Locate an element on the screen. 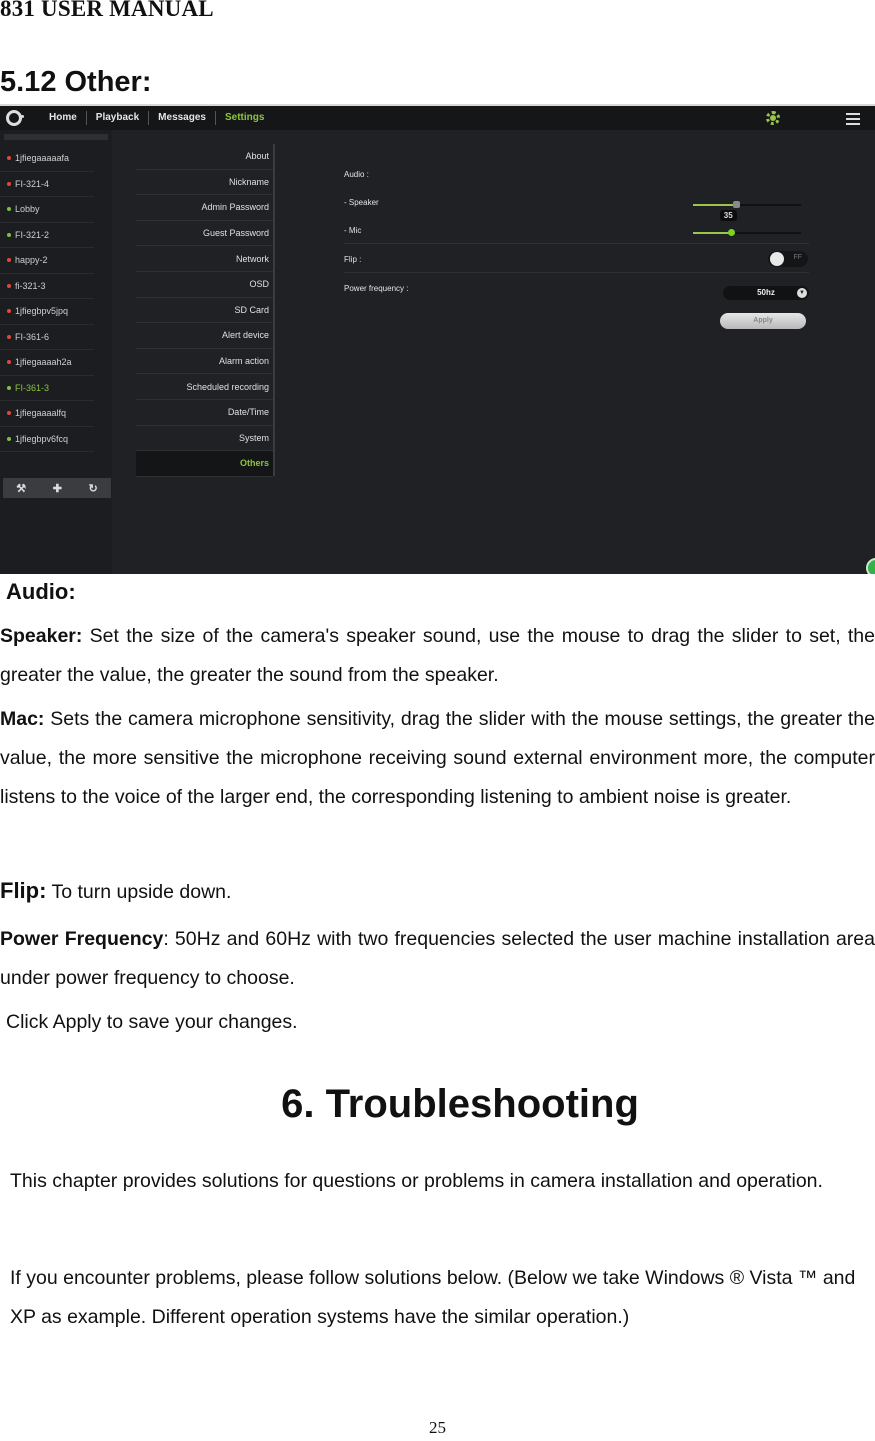  device-name: FI-361-3 is located at coordinates (32, 387).